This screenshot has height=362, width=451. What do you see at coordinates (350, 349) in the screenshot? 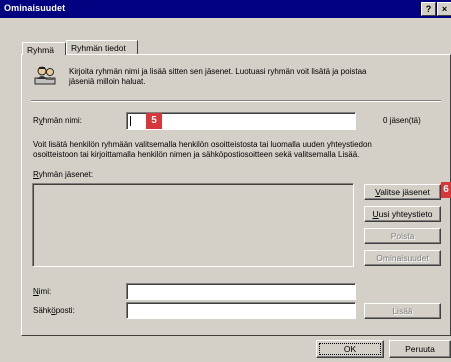
I see `ok-button: OK` at bounding box center [350, 349].